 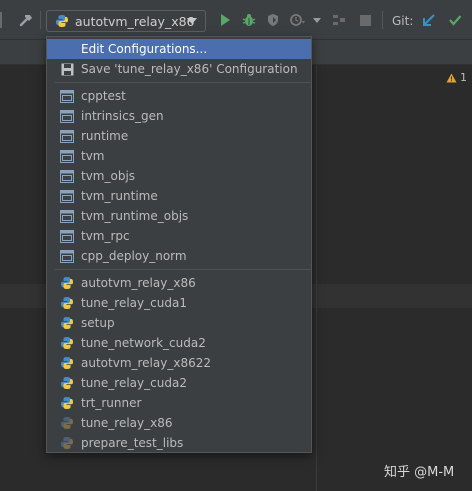 I want to click on cmake-target-item: tvm, so click(x=179, y=156).